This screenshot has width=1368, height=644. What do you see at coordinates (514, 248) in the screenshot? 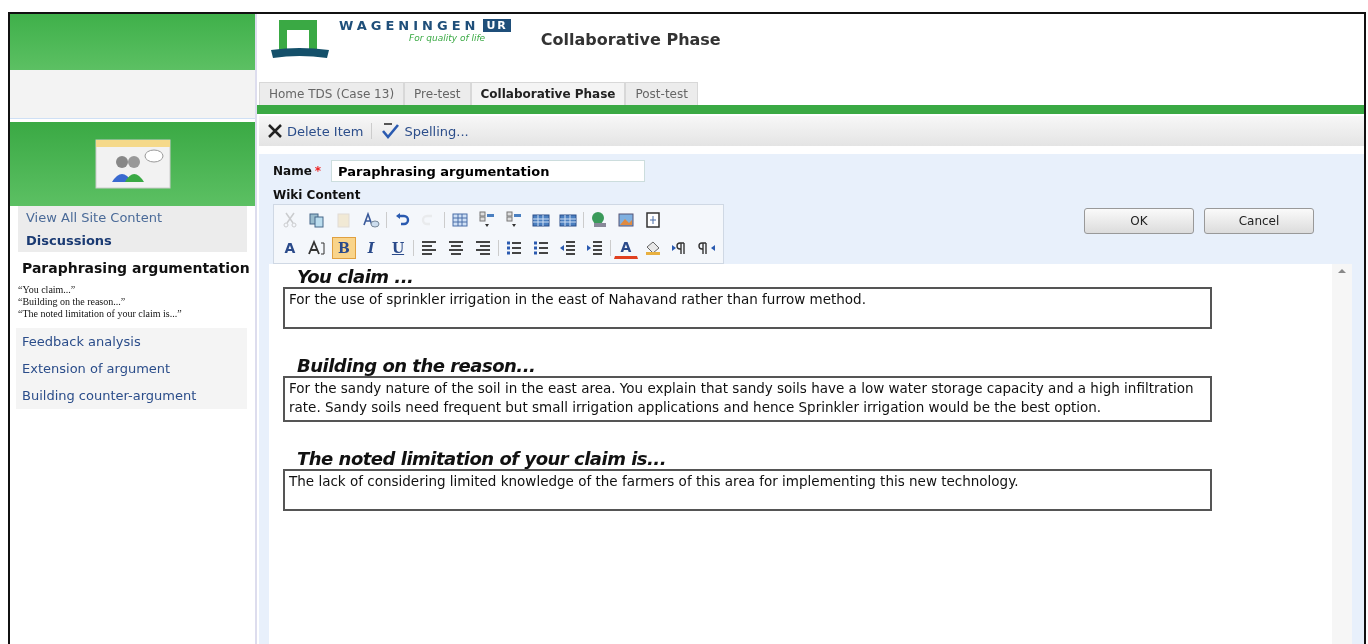
I see `numbered-list-icon` at bounding box center [514, 248].